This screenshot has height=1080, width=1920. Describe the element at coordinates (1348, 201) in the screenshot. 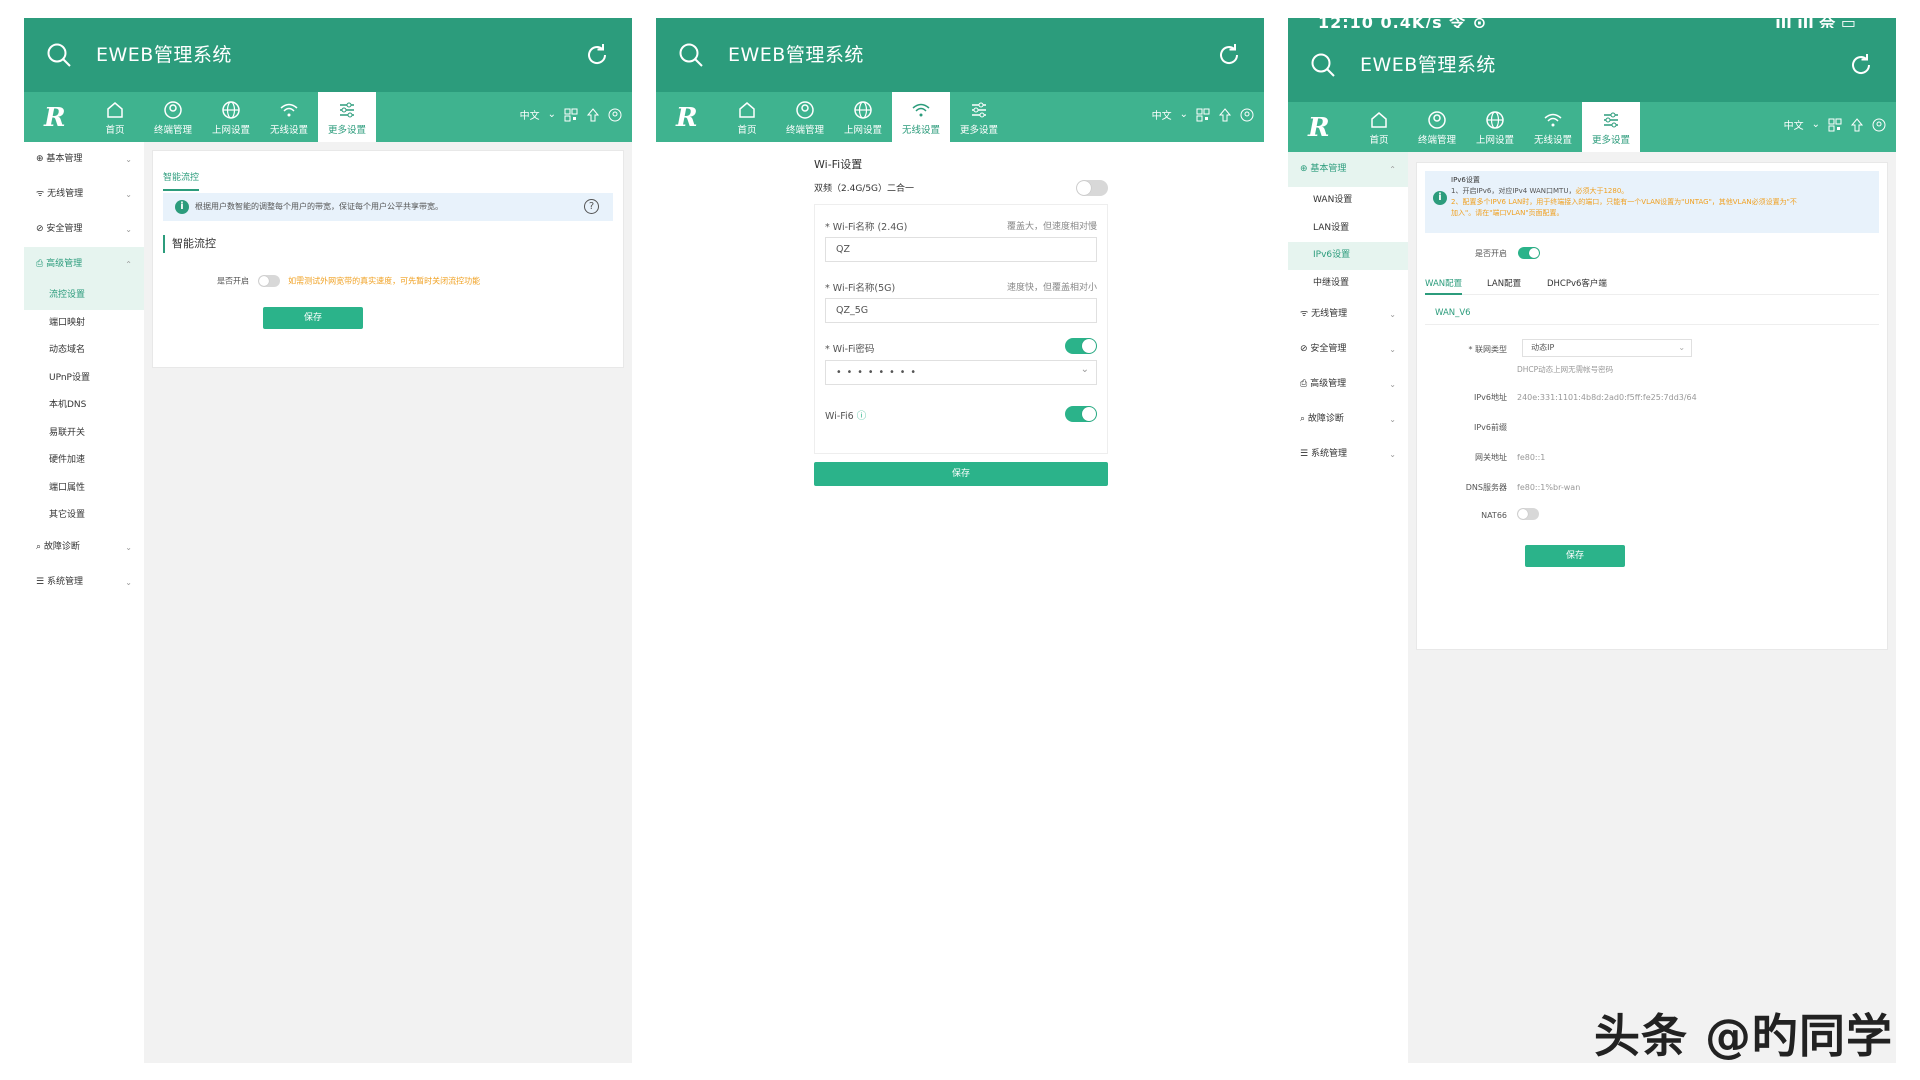

I see `sidebar-item: WAN设置` at that location.